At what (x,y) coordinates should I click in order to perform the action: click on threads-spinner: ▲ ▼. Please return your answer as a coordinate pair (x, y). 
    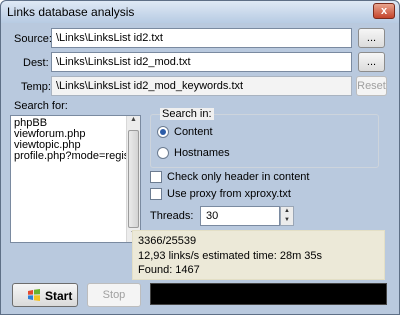
    Looking at the image, I should click on (287, 216).